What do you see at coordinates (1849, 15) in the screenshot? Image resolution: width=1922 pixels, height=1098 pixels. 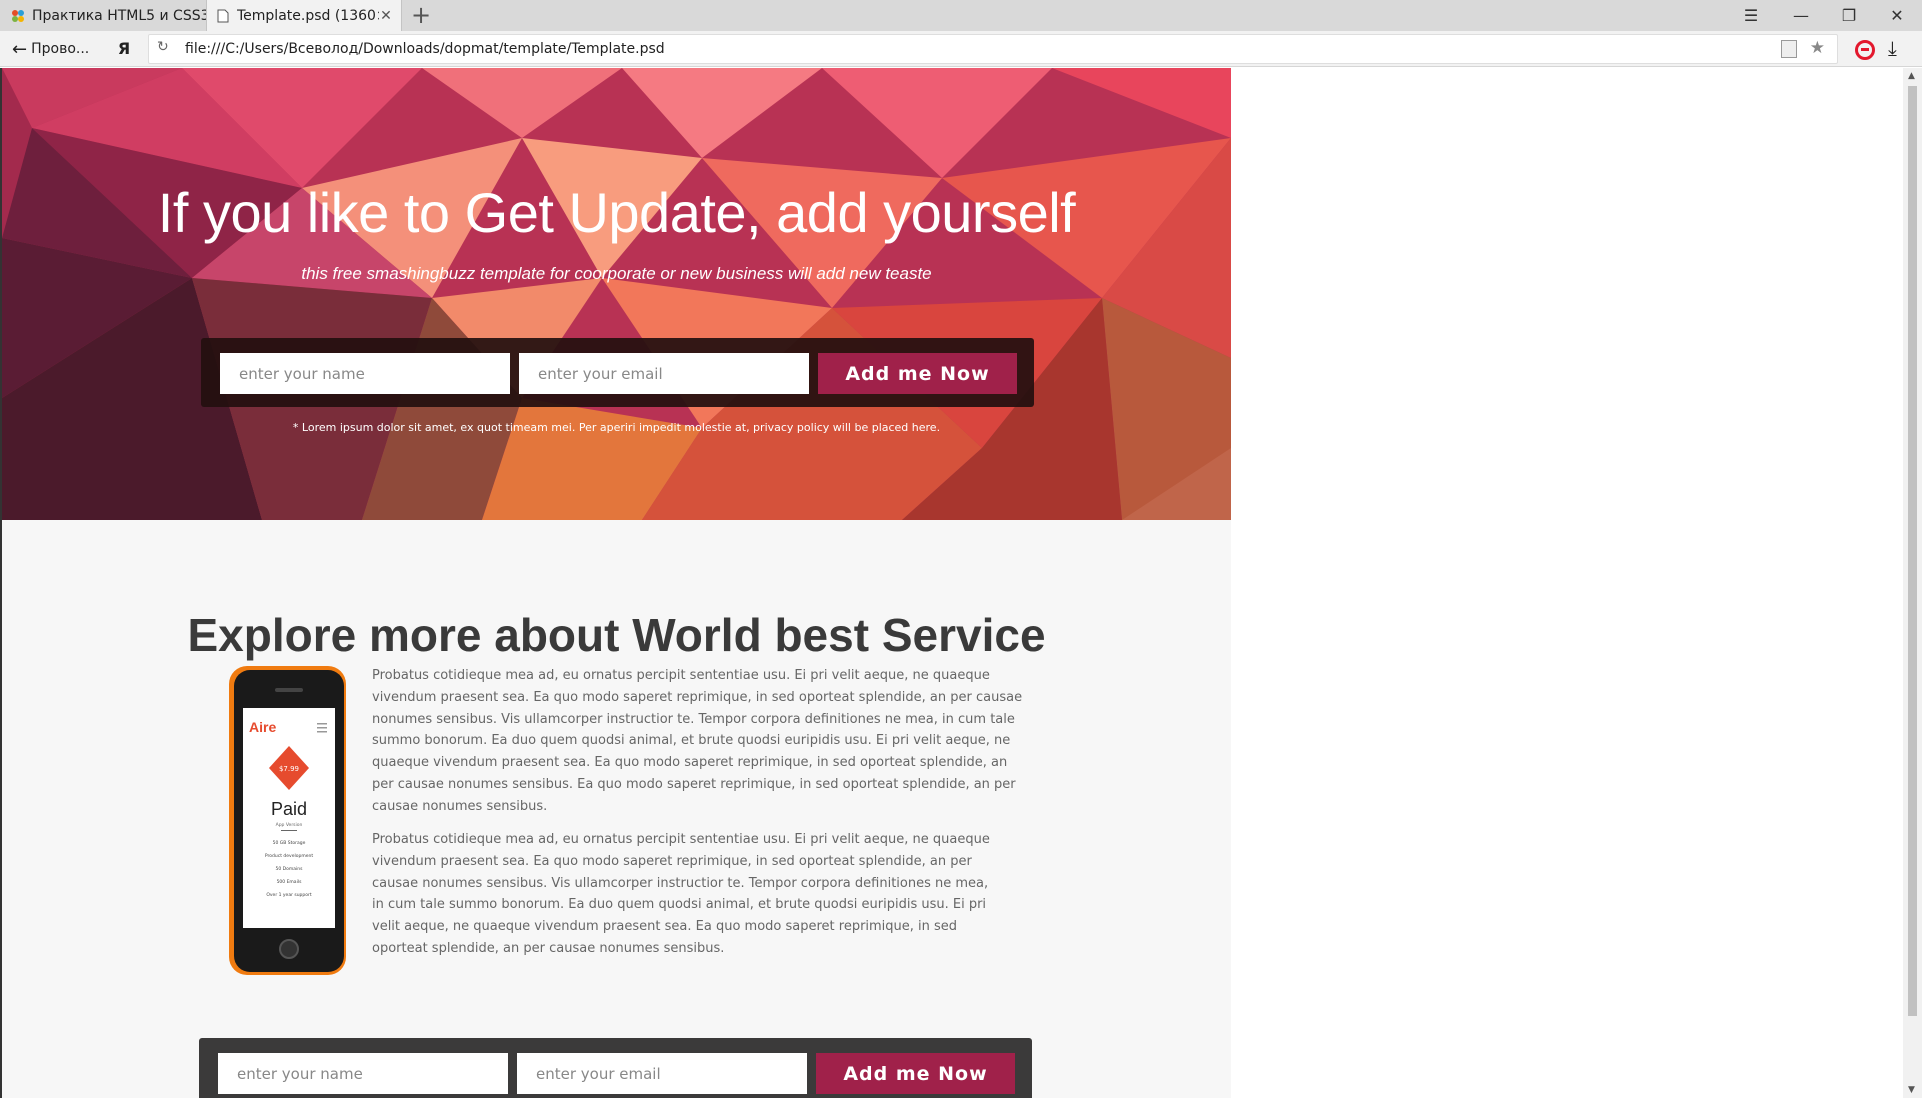 I see `restore-button: ❐` at bounding box center [1849, 15].